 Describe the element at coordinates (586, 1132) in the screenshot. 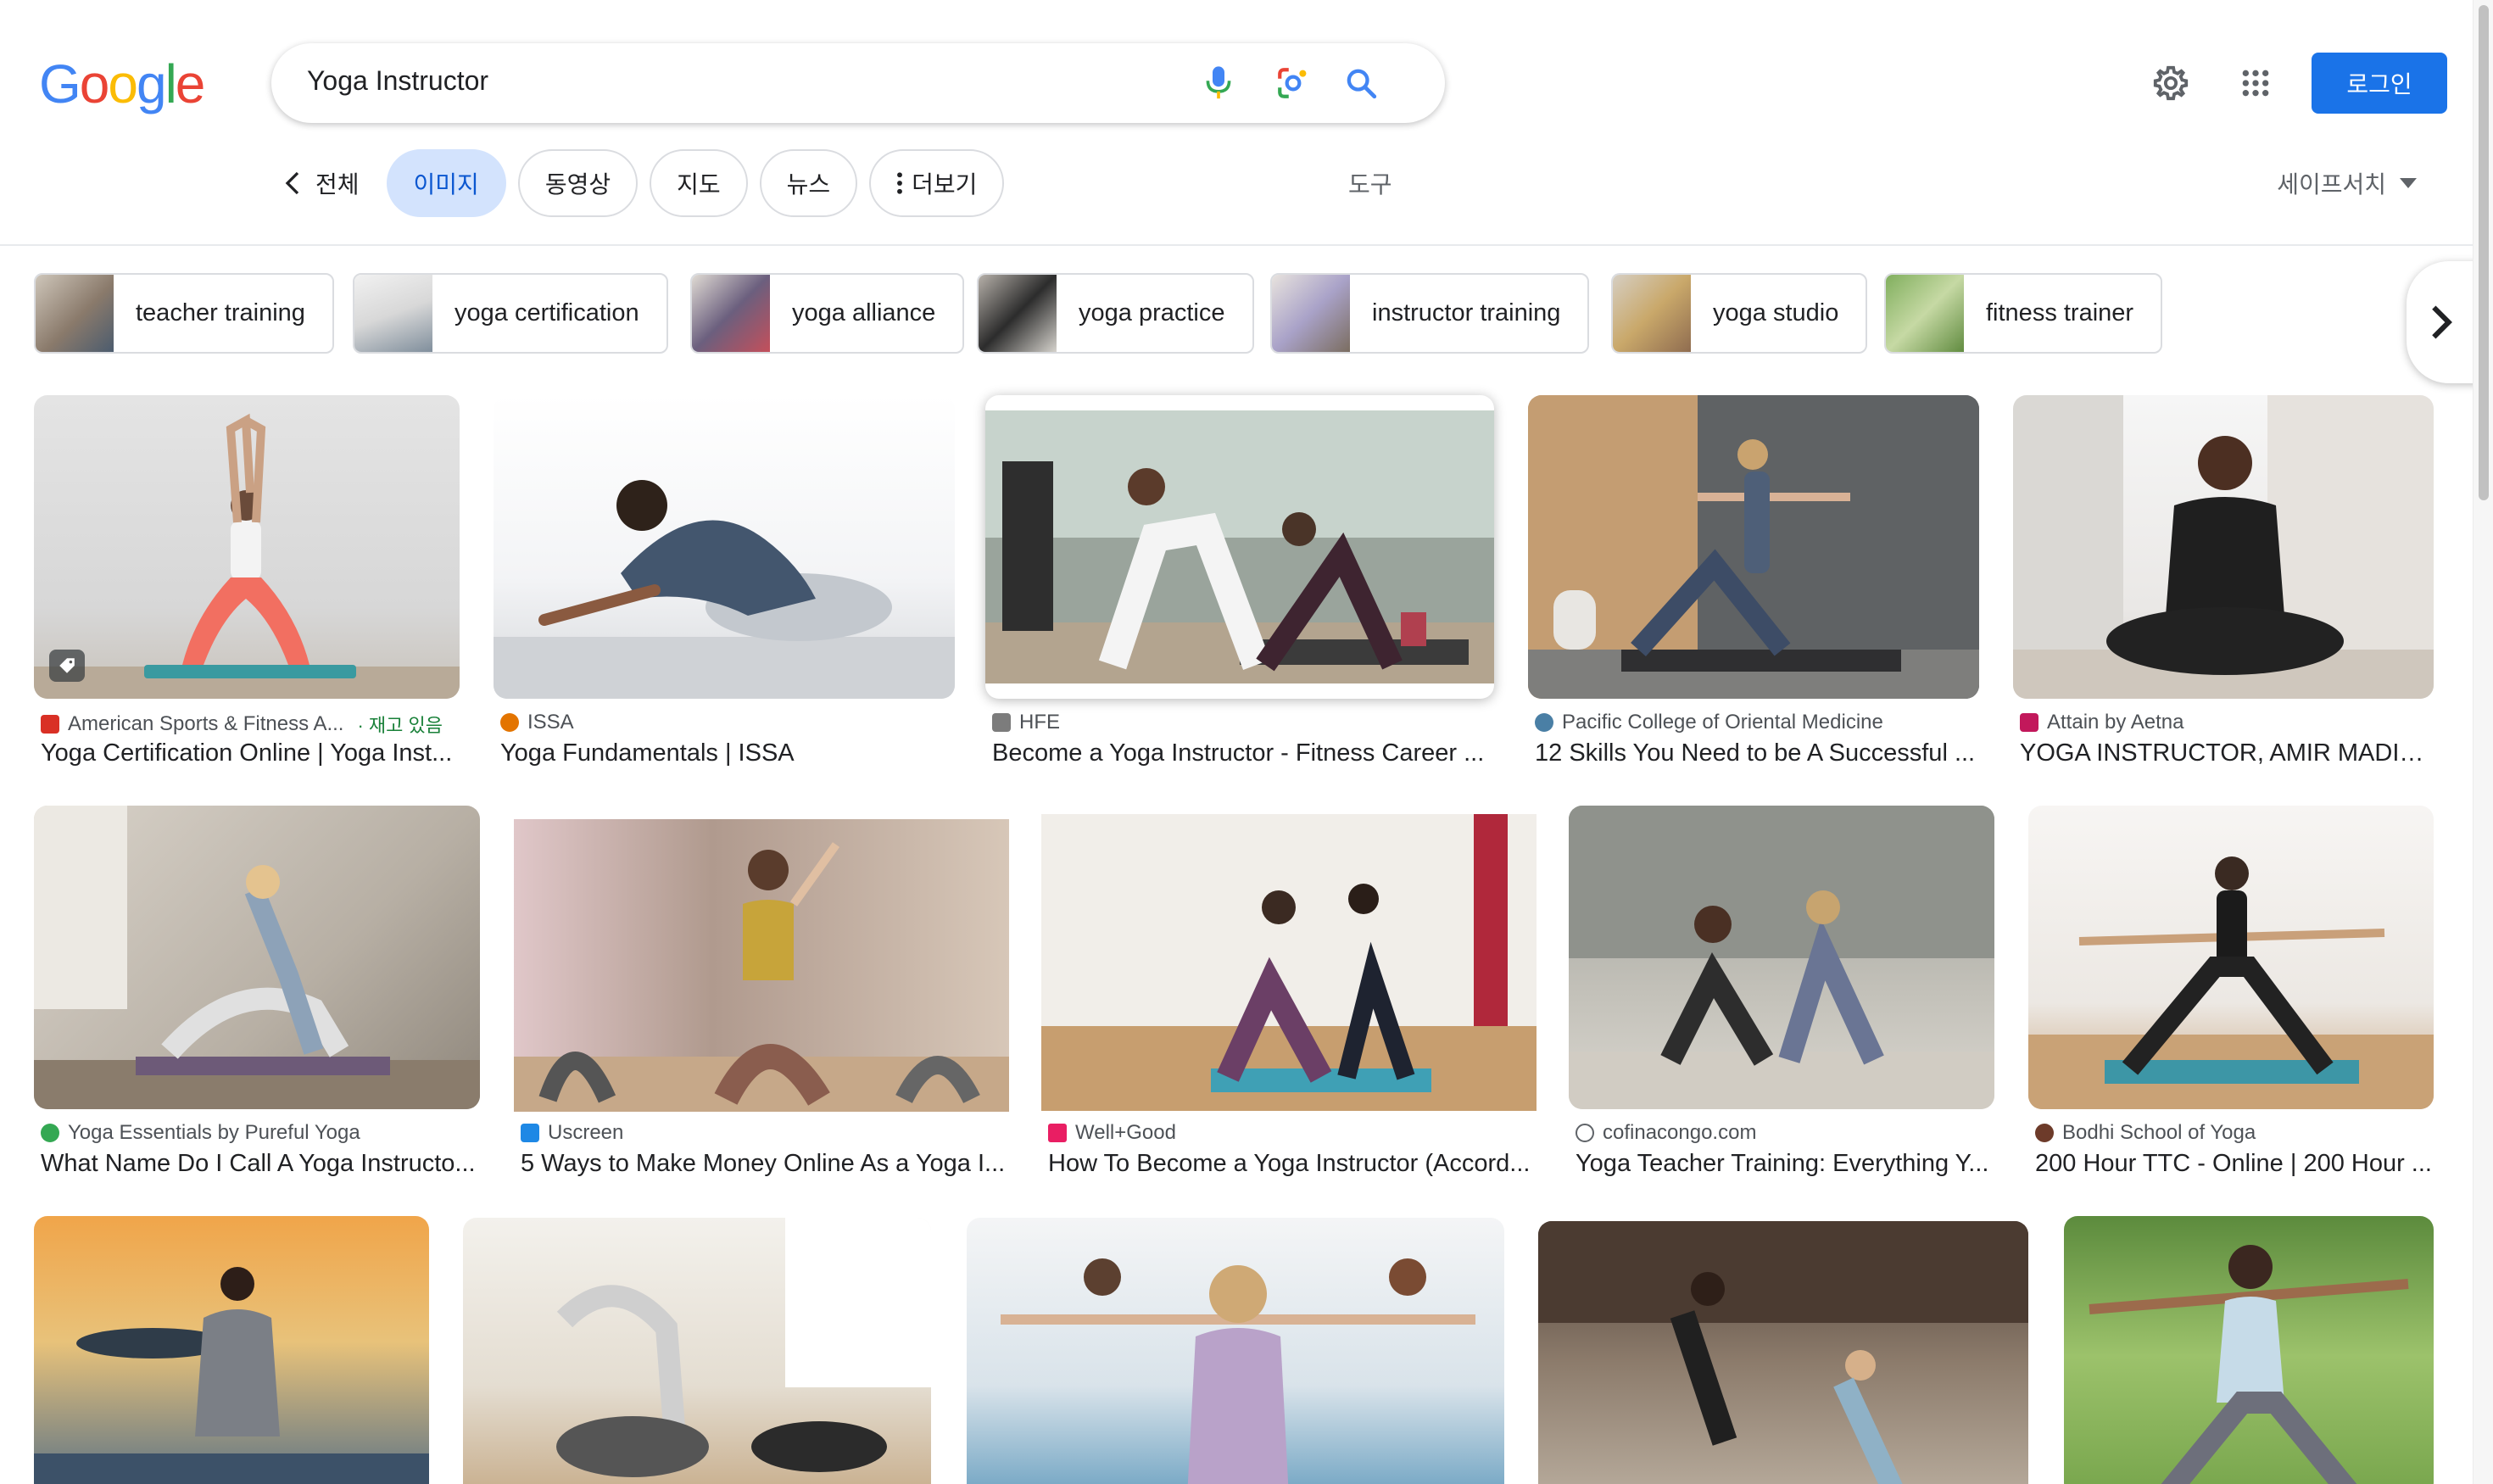

I see `source-name: Uscreen` at that location.